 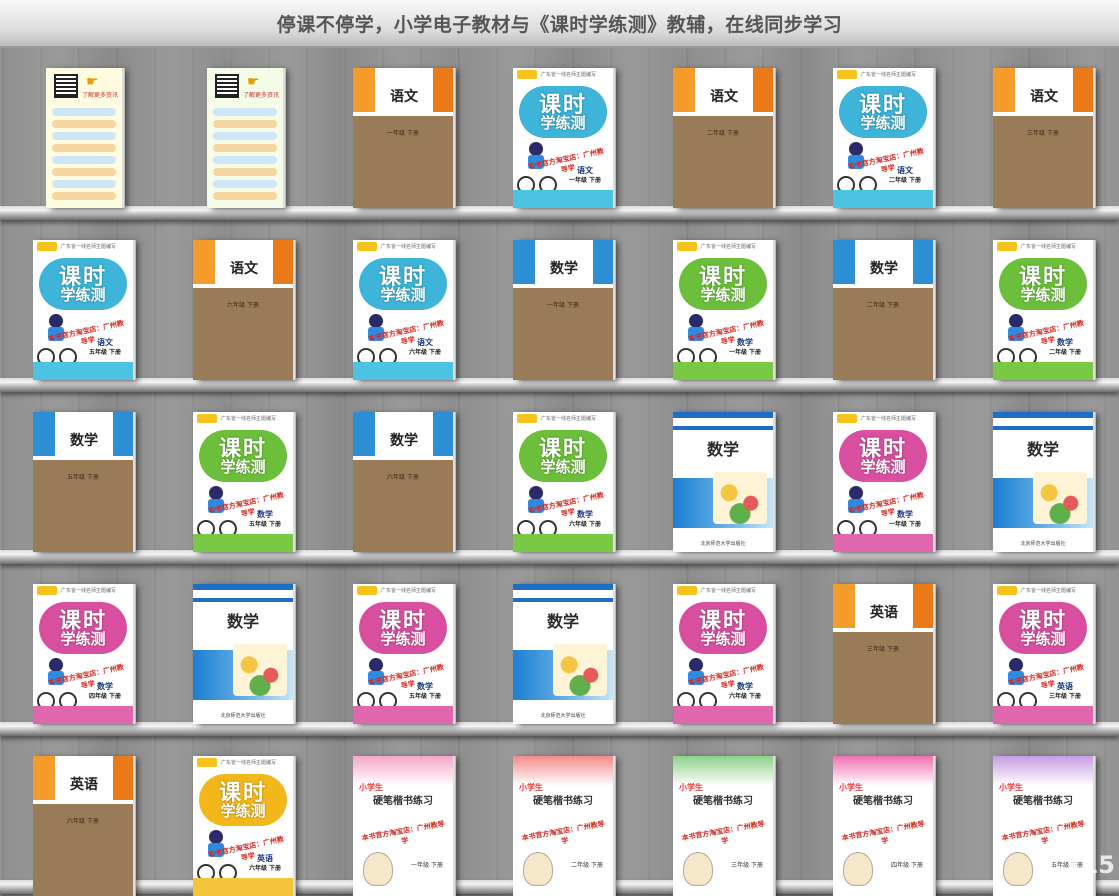 I want to click on book-cover: 广东省一线名师主题编写 课时 学练测 本书官方淘宝店：广州教导学 数学 二年级 下册, so click(x=1043, y=310).